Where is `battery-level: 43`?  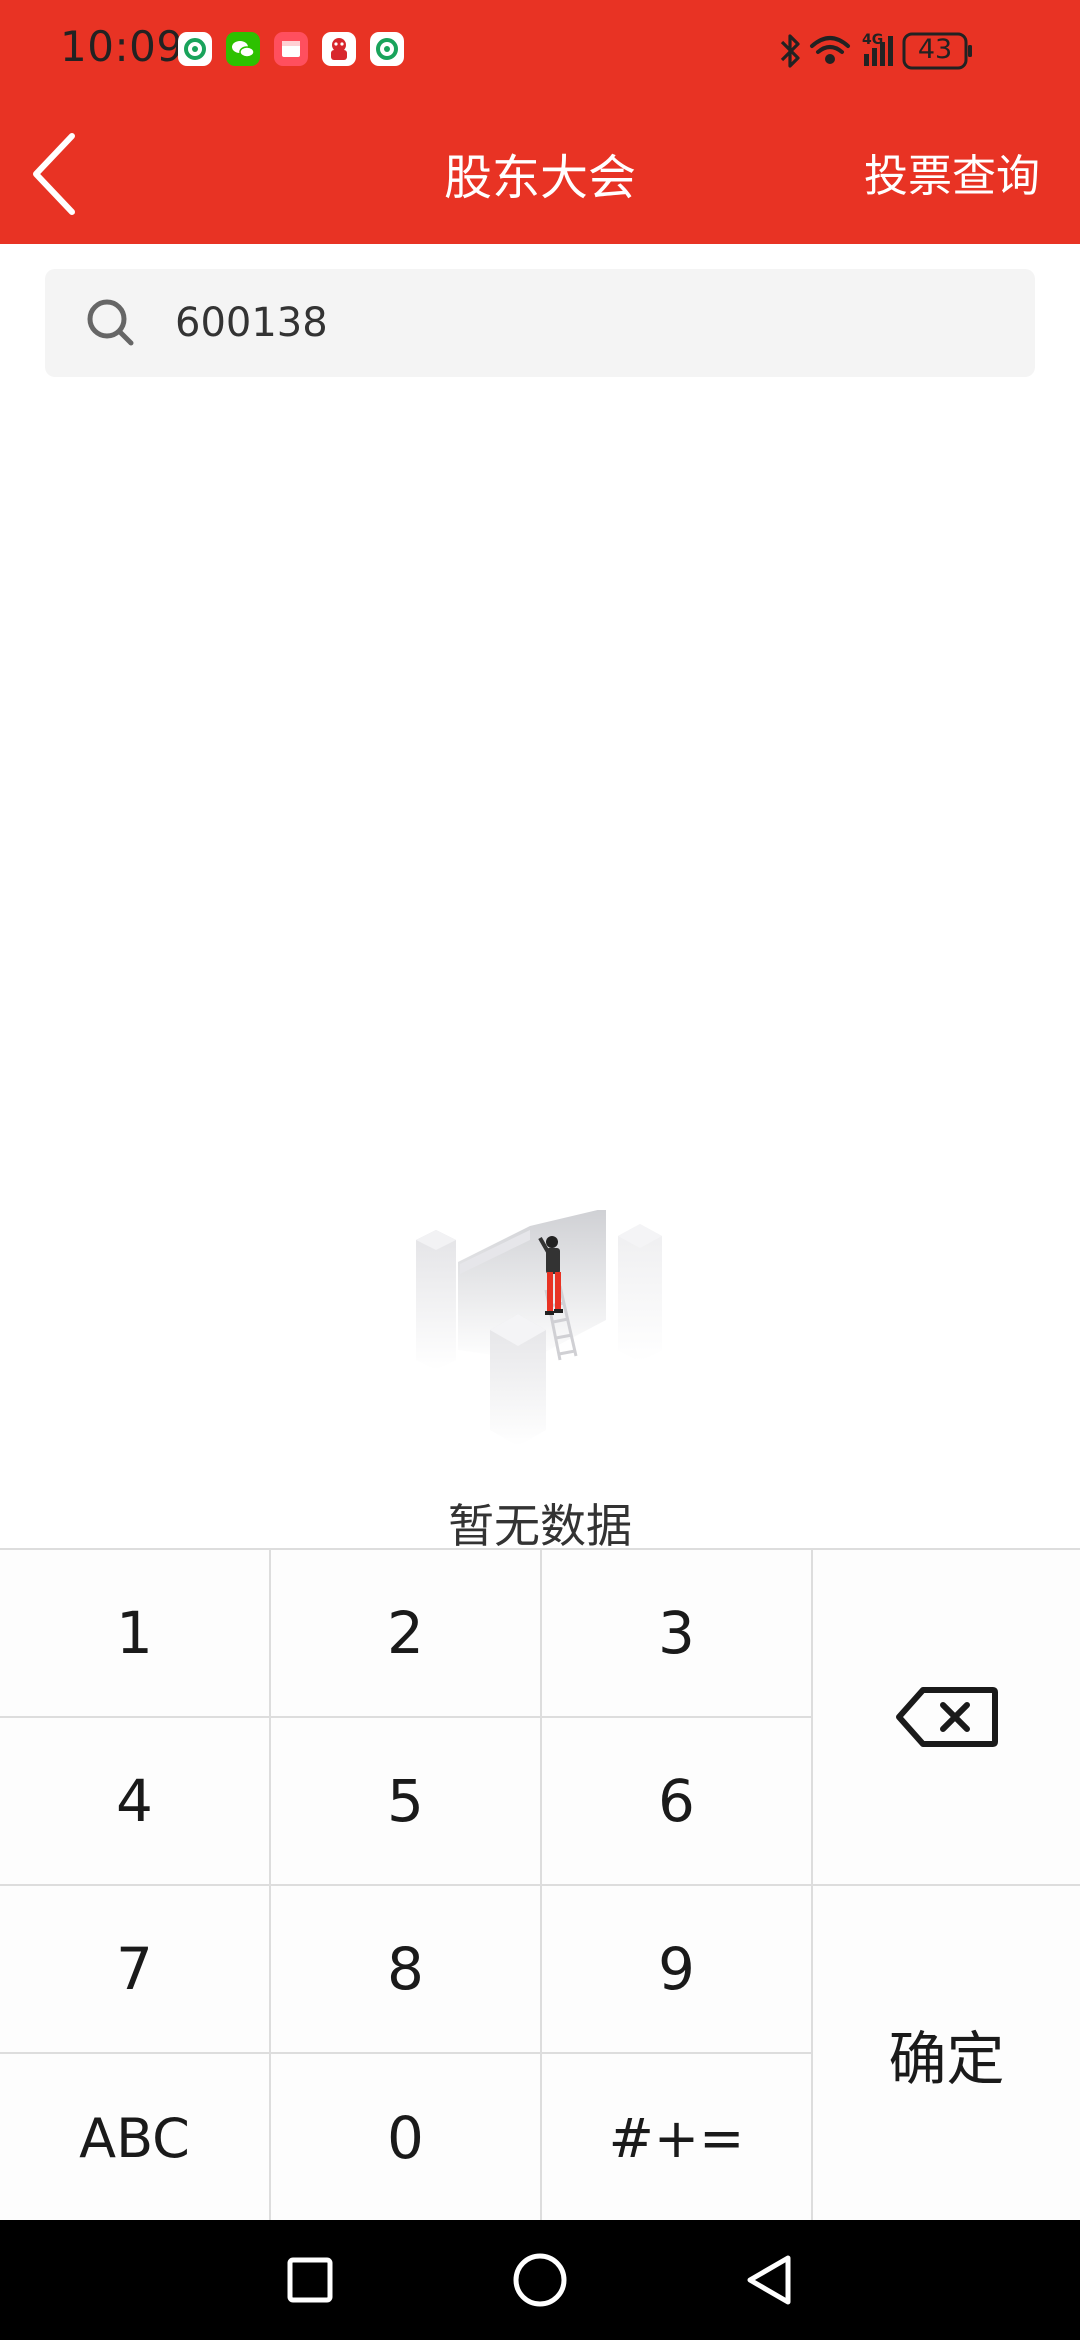 battery-level: 43 is located at coordinates (935, 49).